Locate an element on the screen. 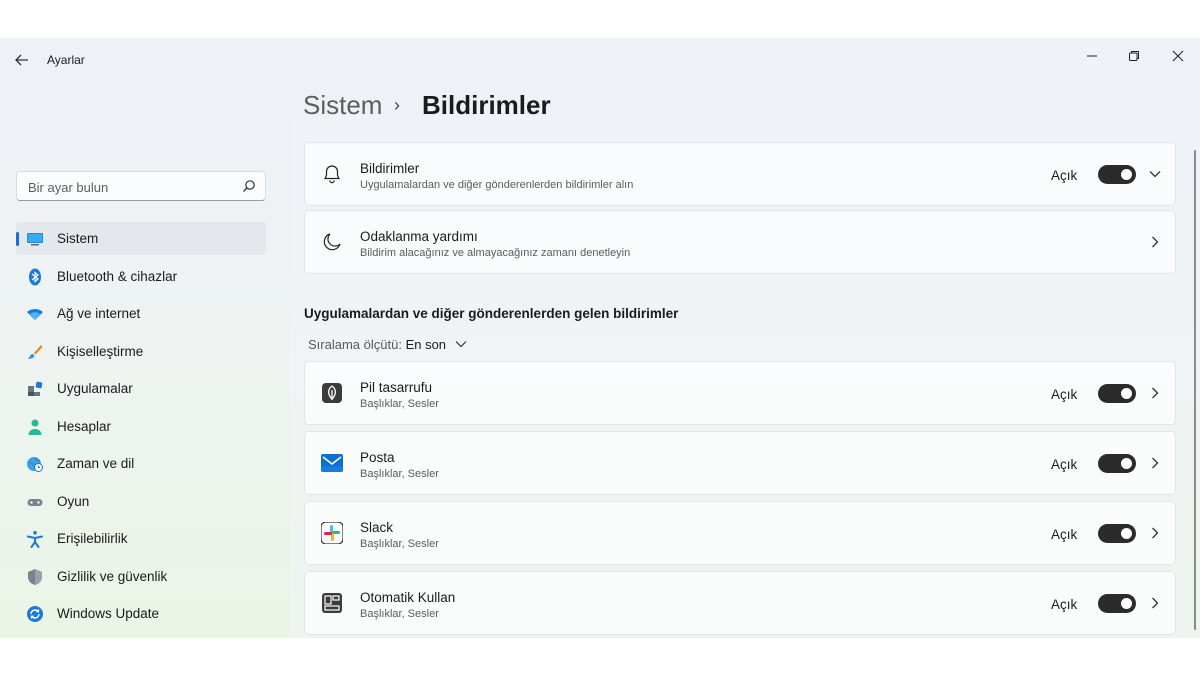  search-input is located at coordinates (128, 187).